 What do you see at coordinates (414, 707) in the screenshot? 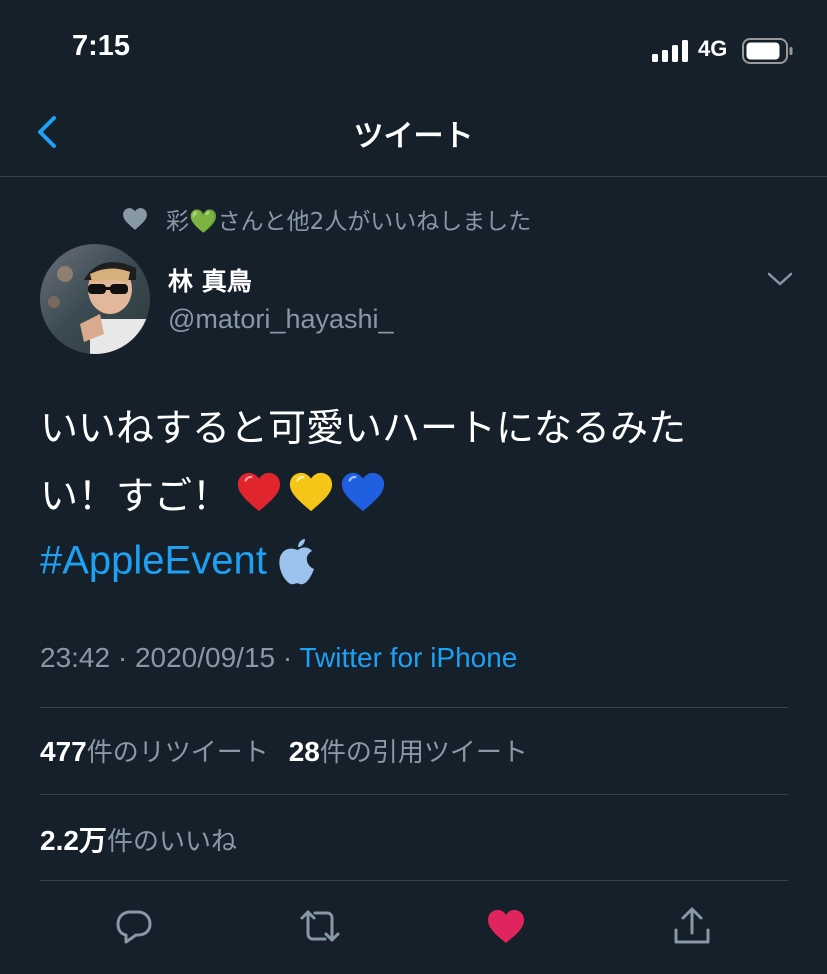
I see `stats-divider-top` at bounding box center [414, 707].